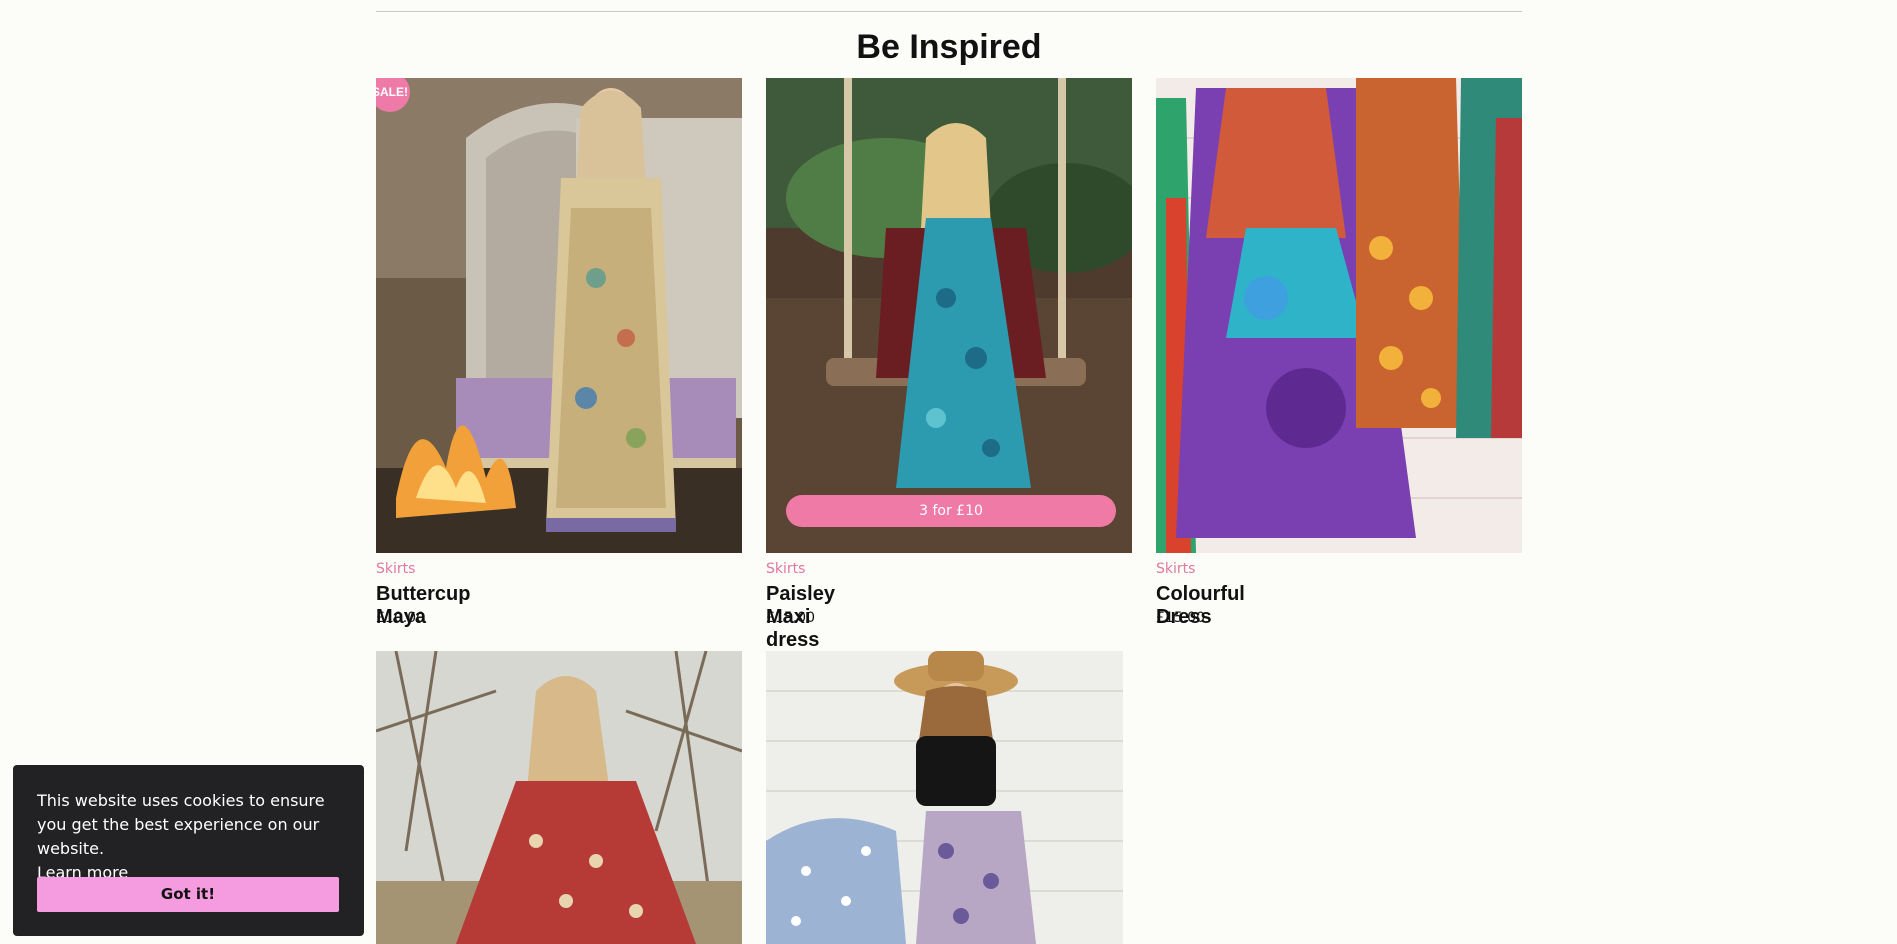 The width and height of the screenshot is (1897, 944). Describe the element at coordinates (951, 511) in the screenshot. I see `promo-label: 3 for £10` at that location.